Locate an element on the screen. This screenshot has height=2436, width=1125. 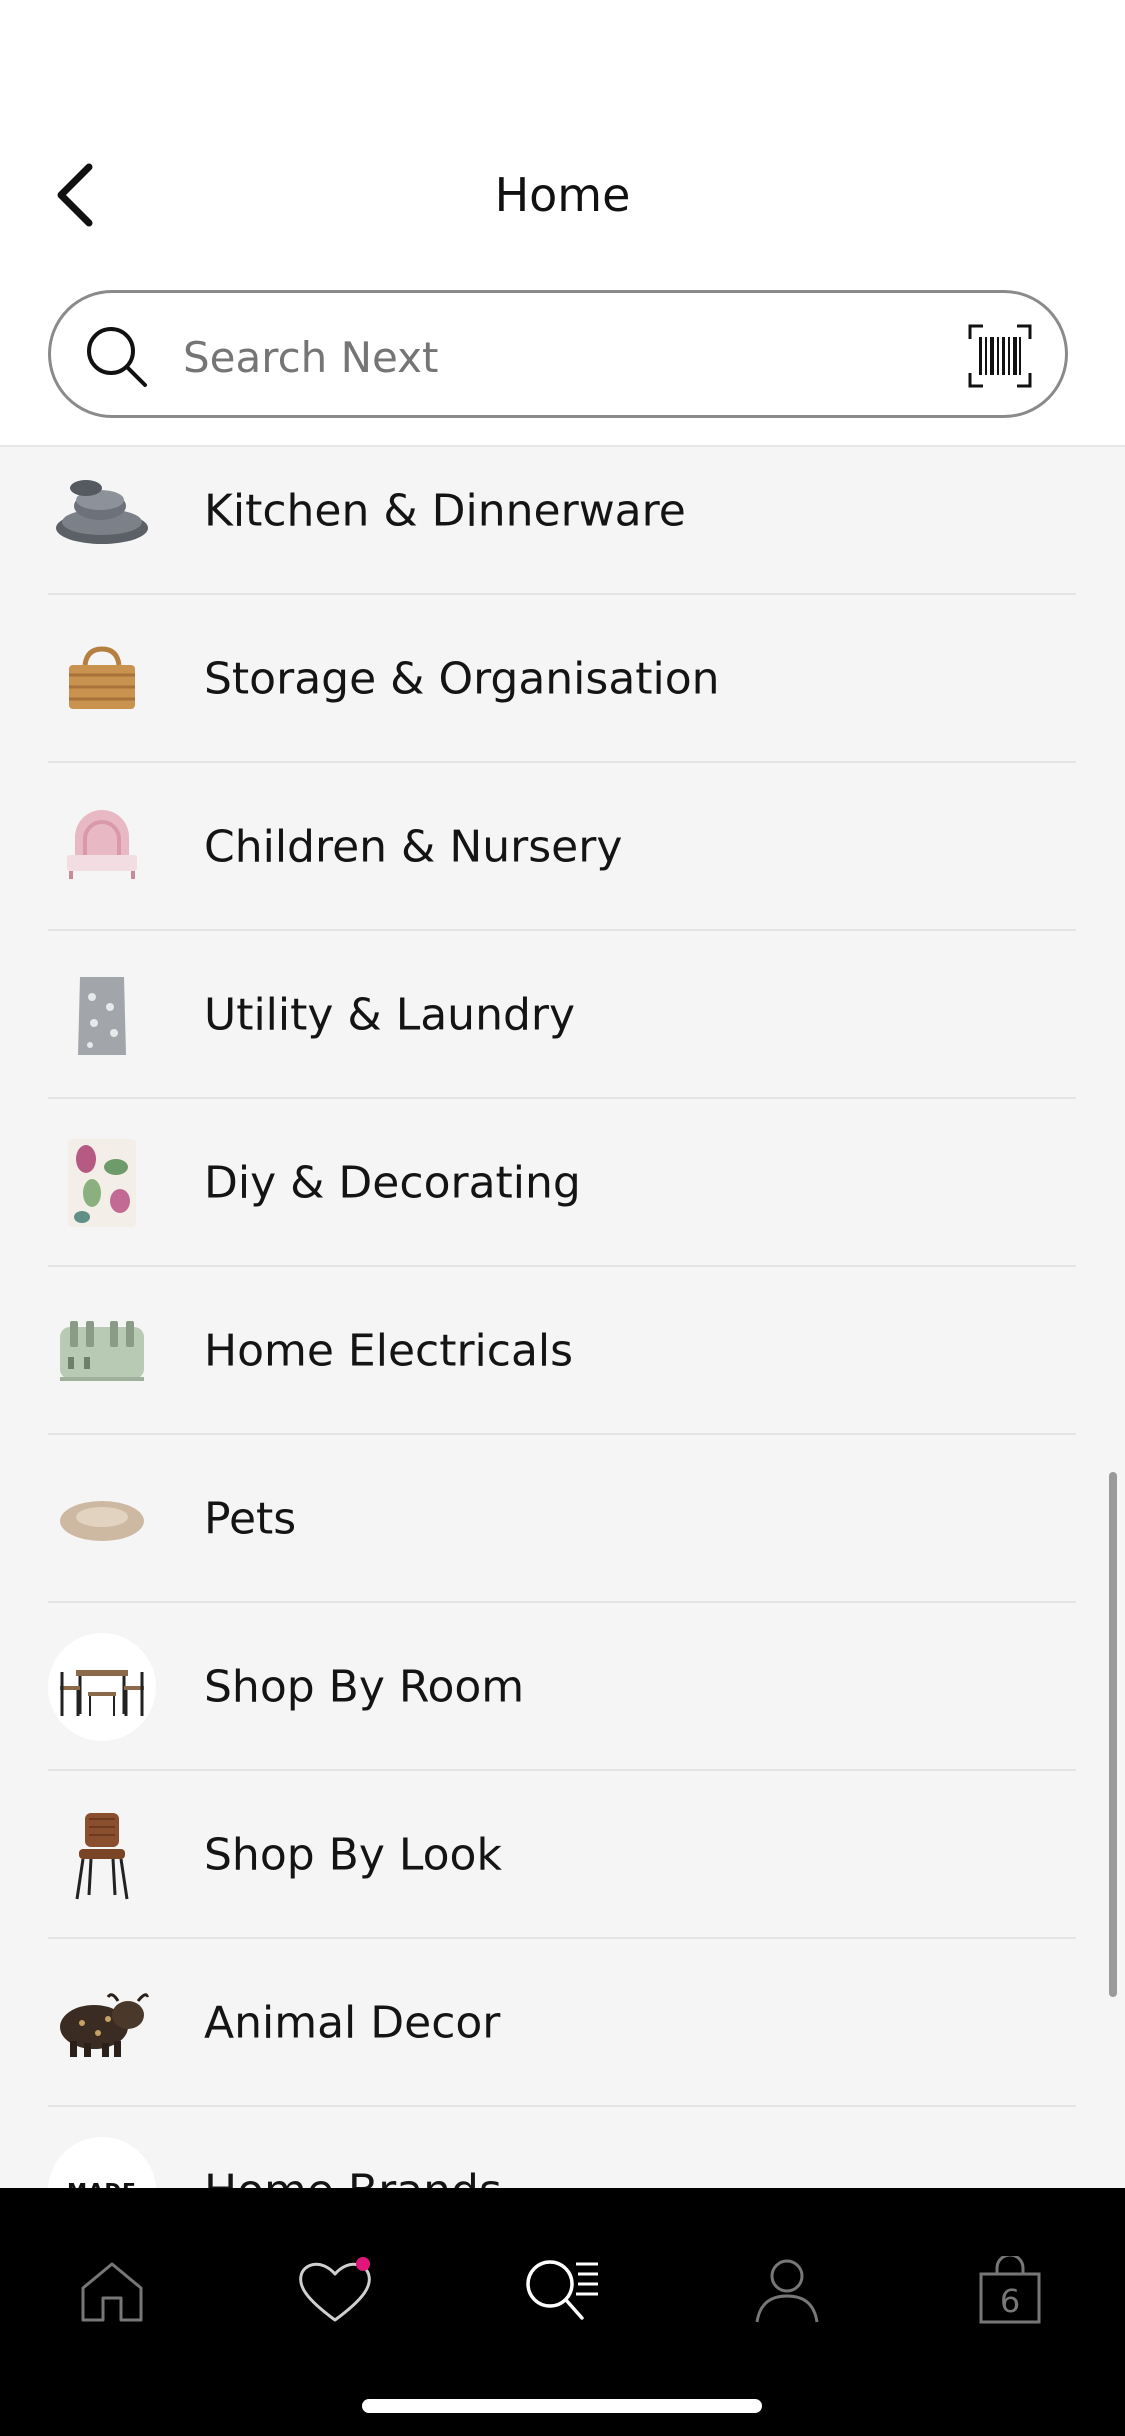
category-label: Kitchen & Dinnerware is located at coordinates (445, 511).